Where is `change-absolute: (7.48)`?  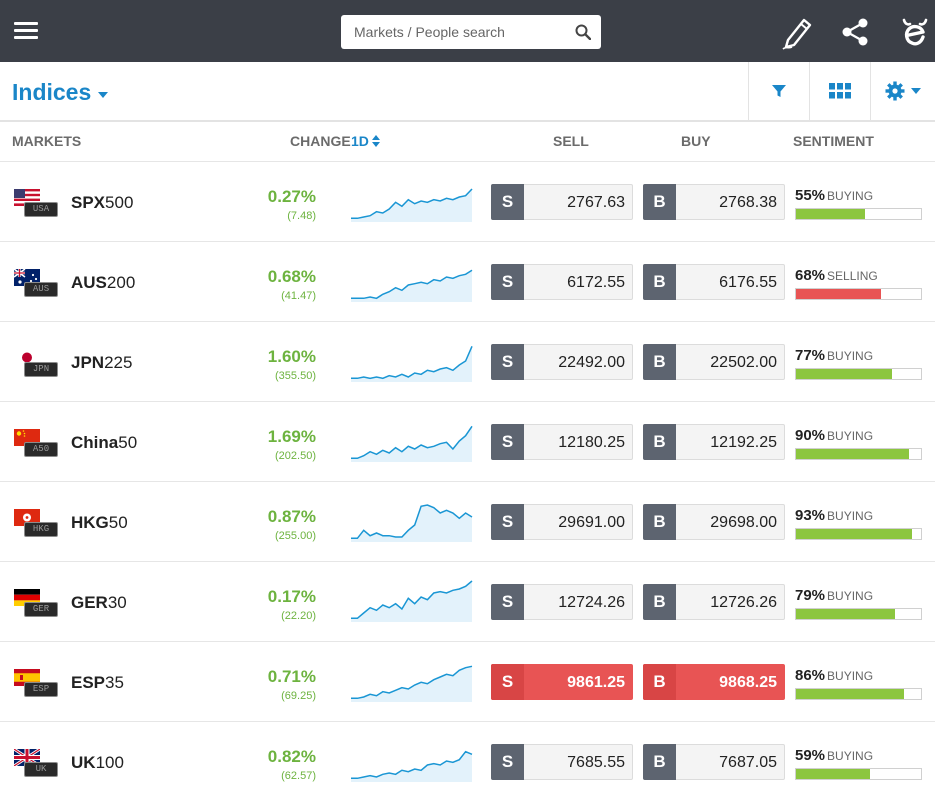 change-absolute: (7.48) is located at coordinates (301, 216).